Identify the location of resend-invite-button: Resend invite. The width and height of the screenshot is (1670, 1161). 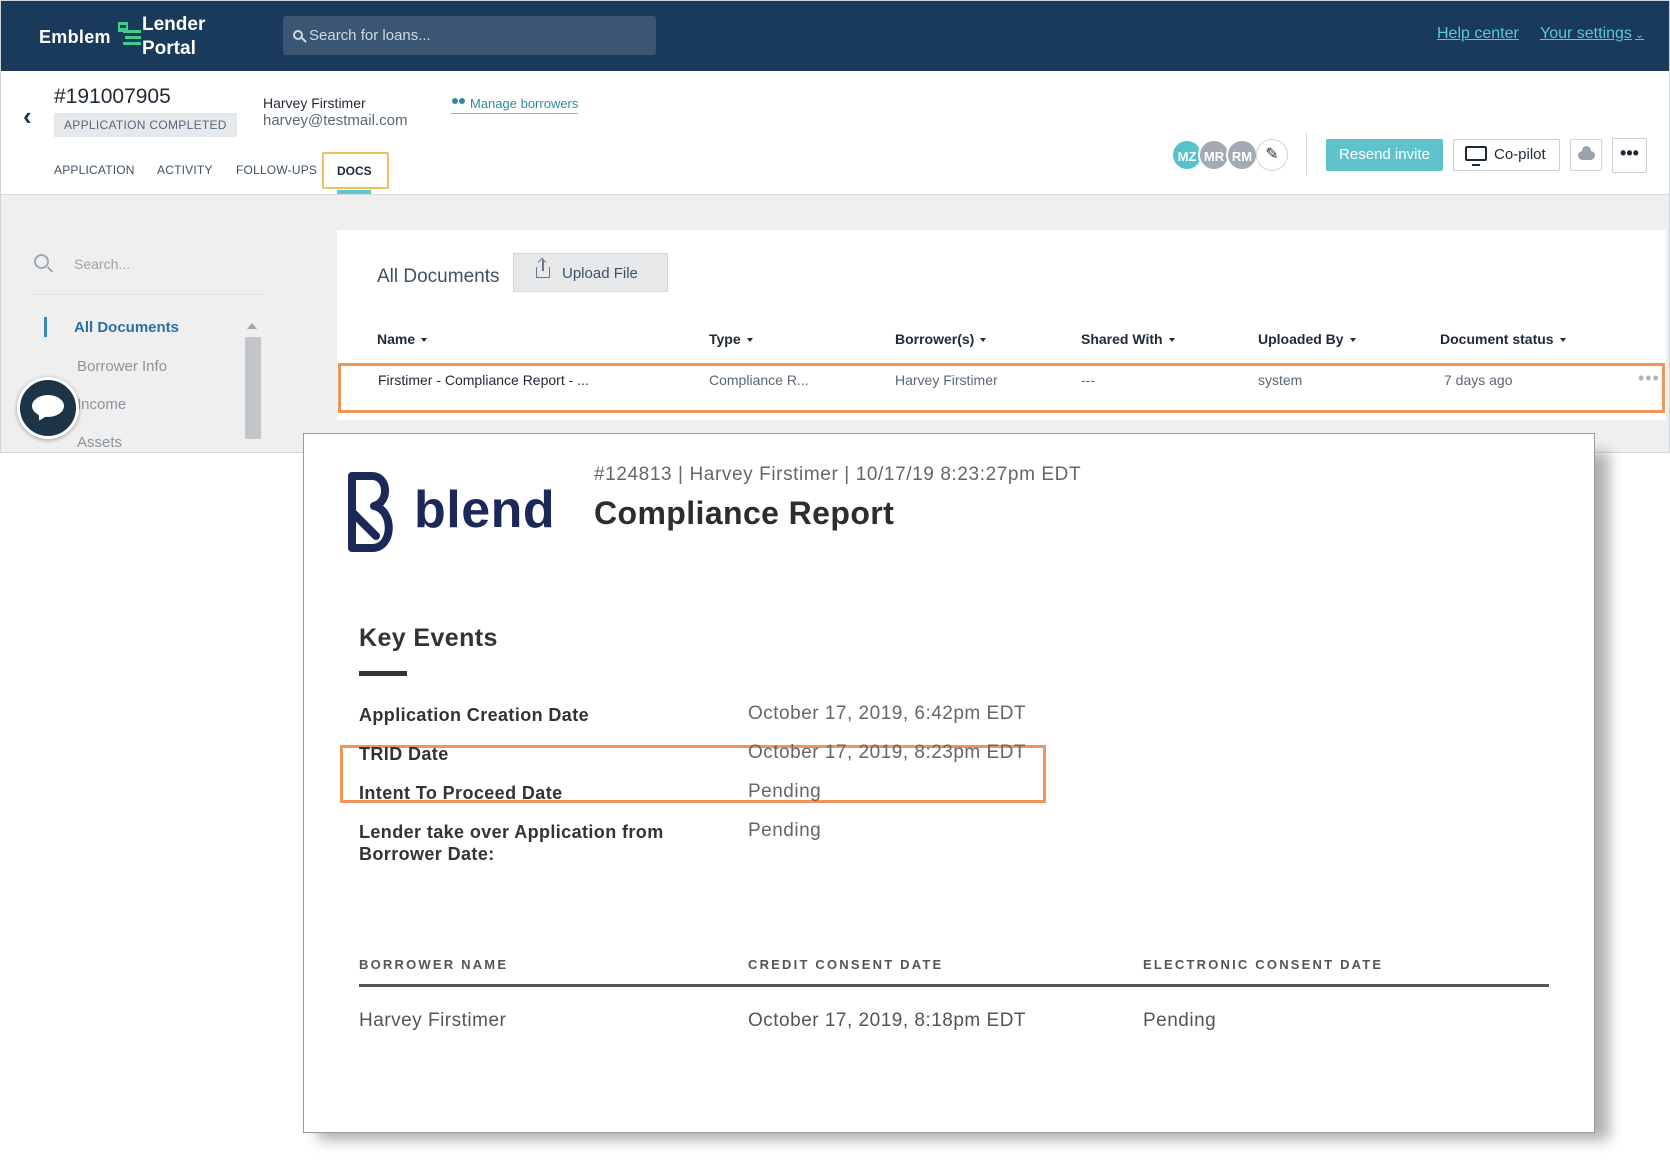
(1384, 155).